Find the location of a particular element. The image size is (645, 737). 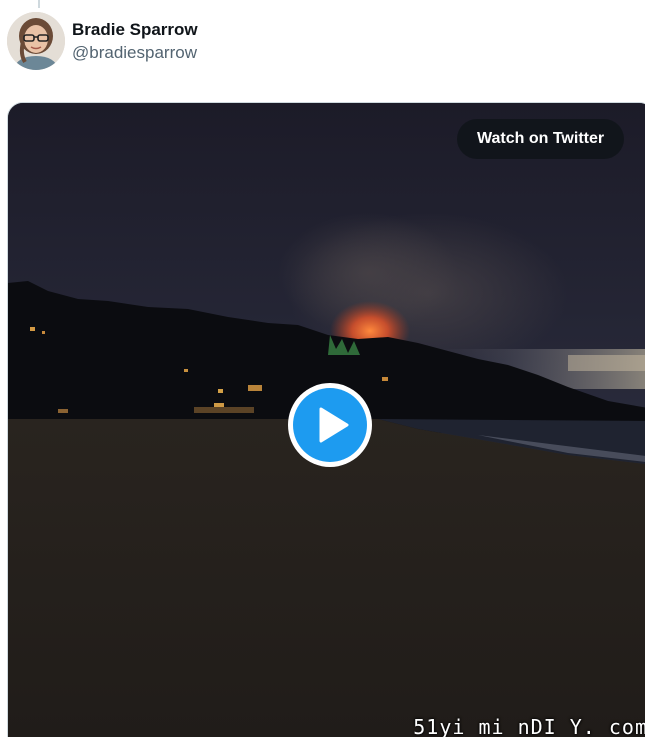

author-handle: @bradiesparrow is located at coordinates (135, 52).